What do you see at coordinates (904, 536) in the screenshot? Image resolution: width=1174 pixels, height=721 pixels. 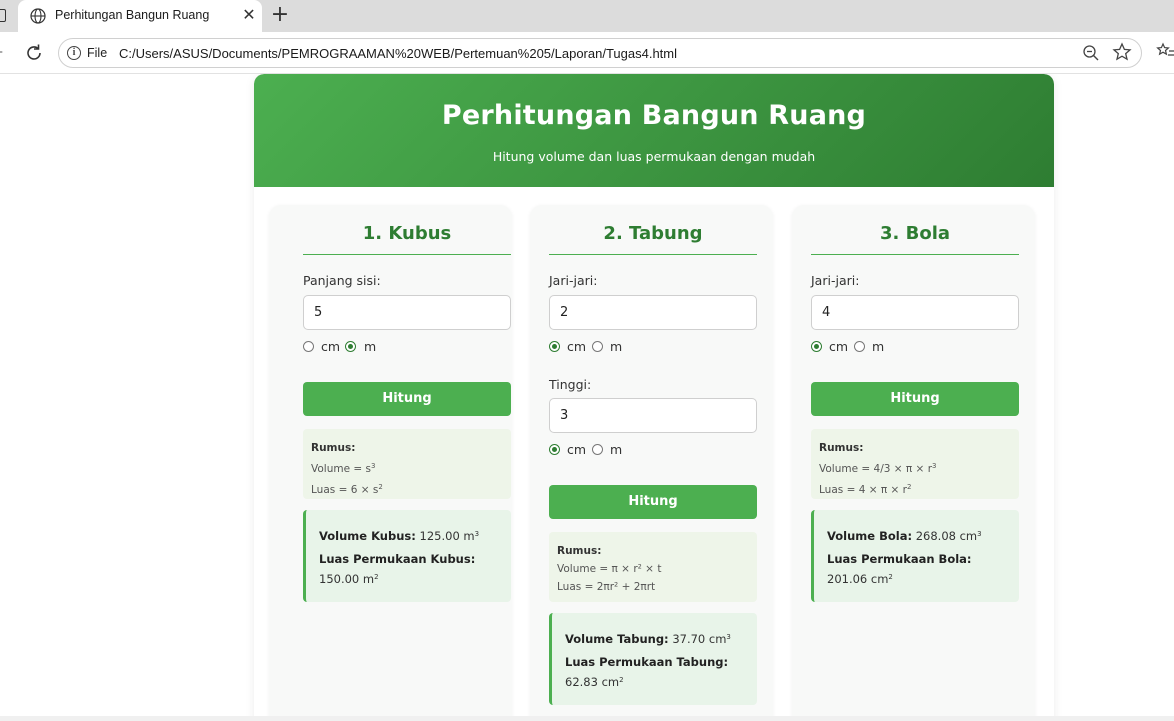 I see `result-volume: Volume Bola: 268.08 cm3` at bounding box center [904, 536].